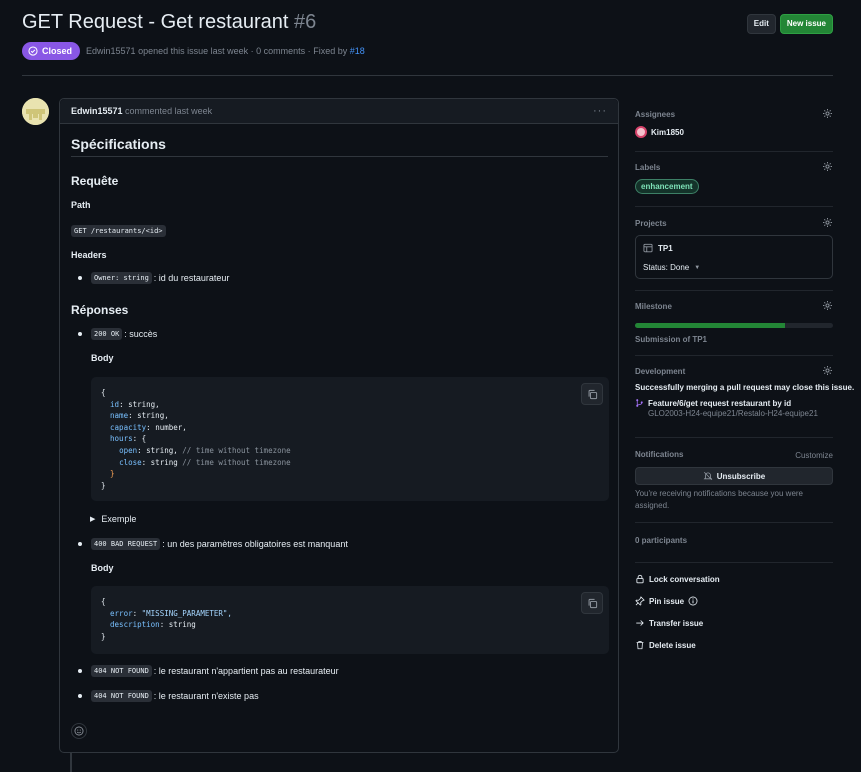 The width and height of the screenshot is (861, 772). I want to click on comment-author: Edwin15571, so click(97, 111).